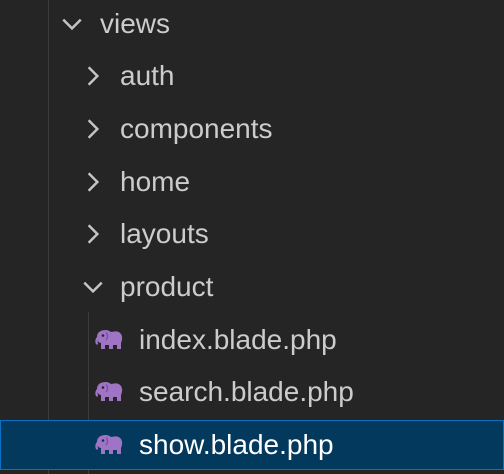 The image size is (504, 474). Describe the element at coordinates (167, 286) in the screenshot. I see `folder-label: product` at that location.